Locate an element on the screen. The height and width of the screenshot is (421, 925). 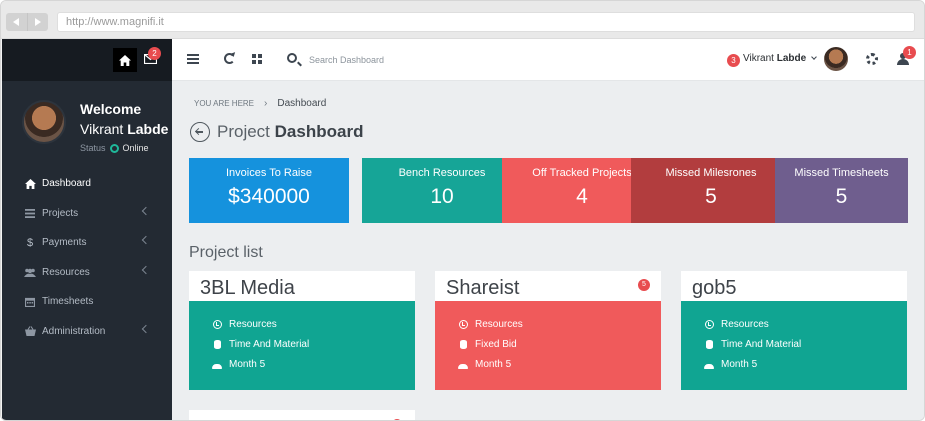
sidebar-item-dashboard: Dashboard is located at coordinates (87, 184).